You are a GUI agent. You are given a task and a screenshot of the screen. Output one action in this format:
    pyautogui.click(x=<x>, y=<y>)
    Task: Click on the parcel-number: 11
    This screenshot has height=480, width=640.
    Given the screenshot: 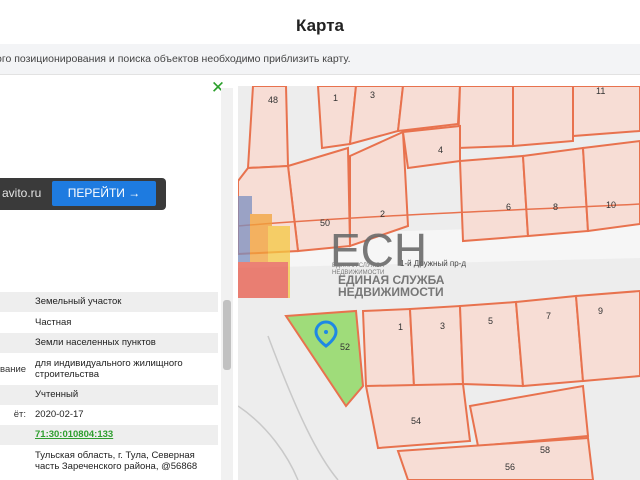 What is the action you would take?
    pyautogui.click(x=600, y=91)
    